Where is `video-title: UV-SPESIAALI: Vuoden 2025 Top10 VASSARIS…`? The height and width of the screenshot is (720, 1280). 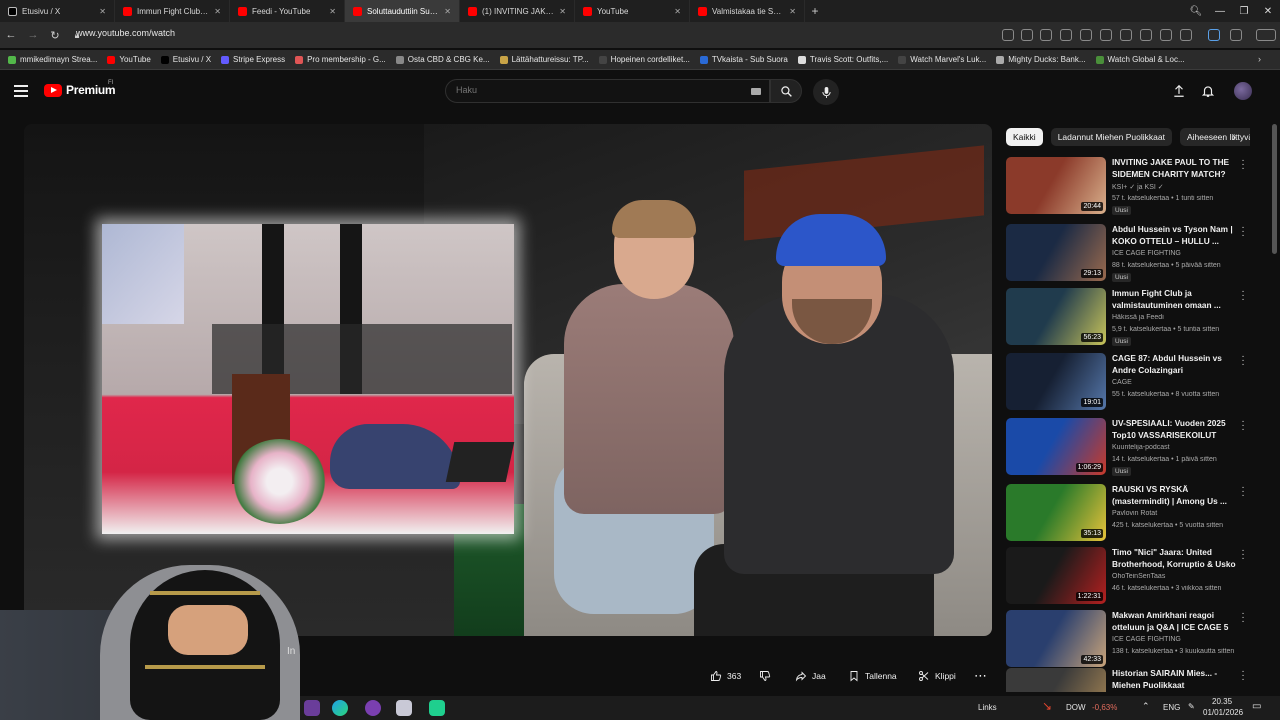
video-title: UV-SPESIAALI: Vuoden 2025 Top10 VASSARIS… is located at coordinates (1176, 429).